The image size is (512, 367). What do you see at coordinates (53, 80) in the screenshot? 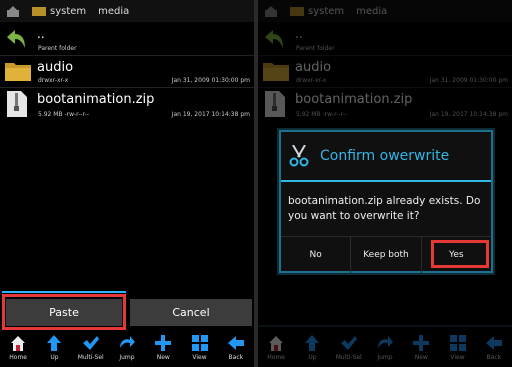
I see `file-attrs: drwxr-xr-x` at bounding box center [53, 80].